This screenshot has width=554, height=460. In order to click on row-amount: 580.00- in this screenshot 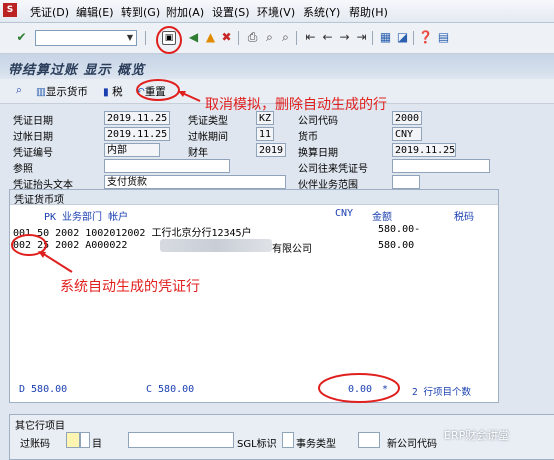, I will do `click(399, 229)`.